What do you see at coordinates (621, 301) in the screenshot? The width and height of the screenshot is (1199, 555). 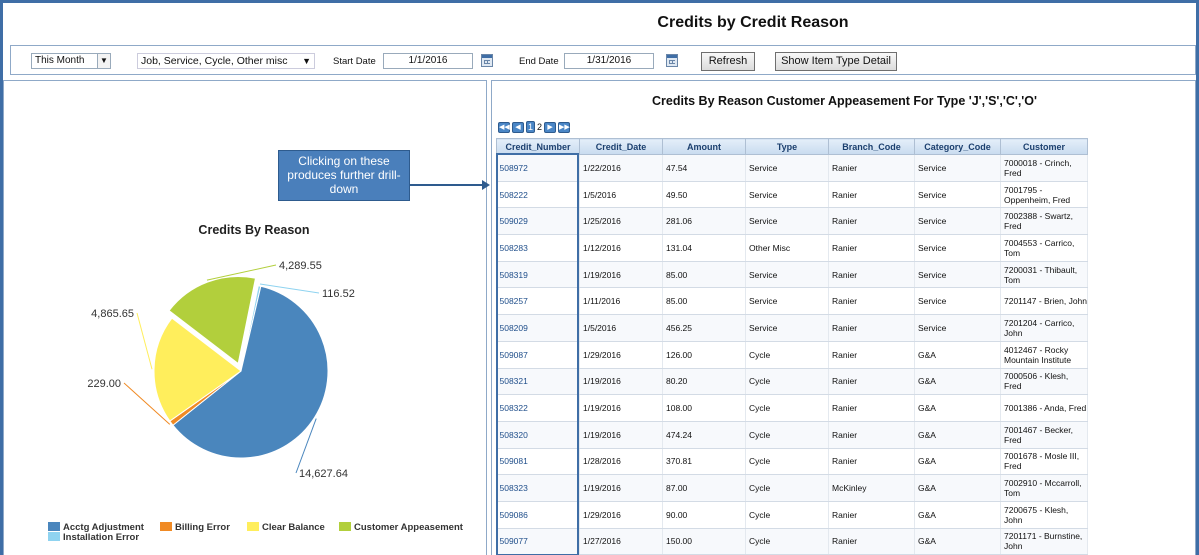 I see `table-cell: 1/11/2016` at bounding box center [621, 301].